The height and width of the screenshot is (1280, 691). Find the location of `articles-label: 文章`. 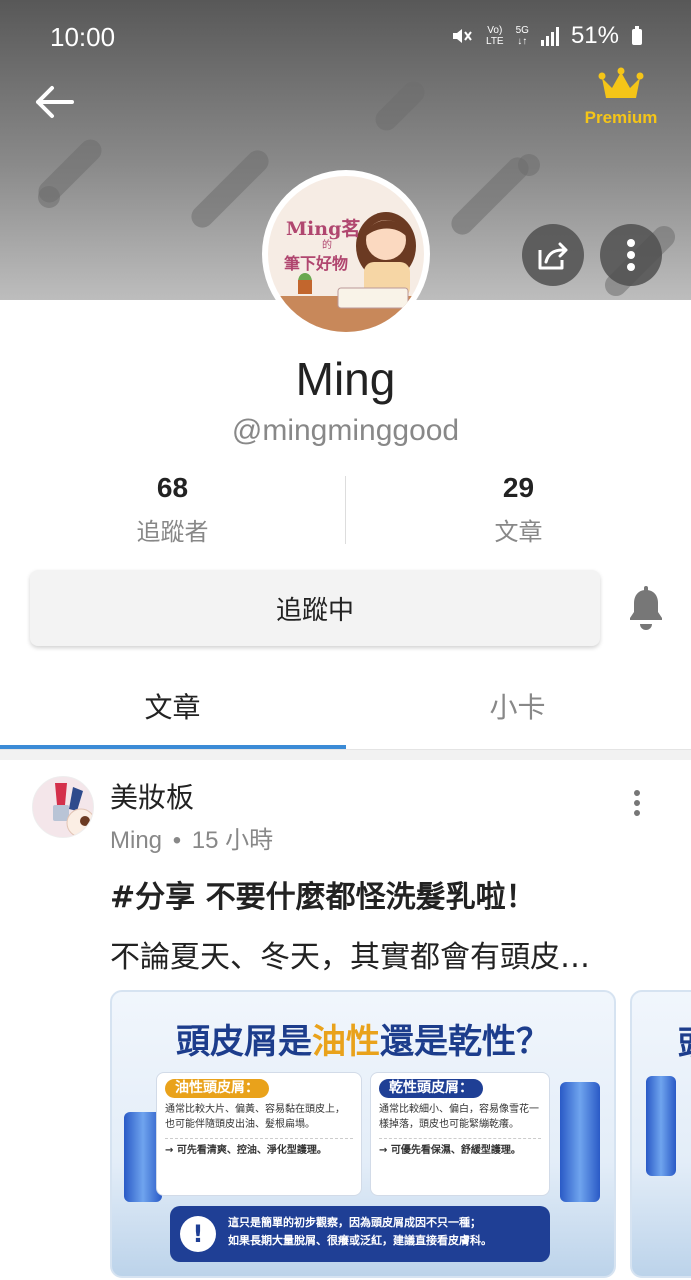

articles-label: 文章 is located at coordinates (518, 532).